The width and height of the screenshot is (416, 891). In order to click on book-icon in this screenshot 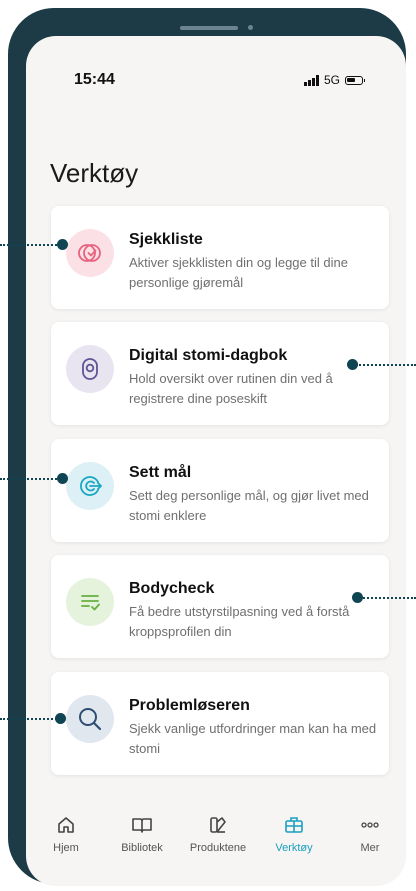, I will do `click(142, 825)`.